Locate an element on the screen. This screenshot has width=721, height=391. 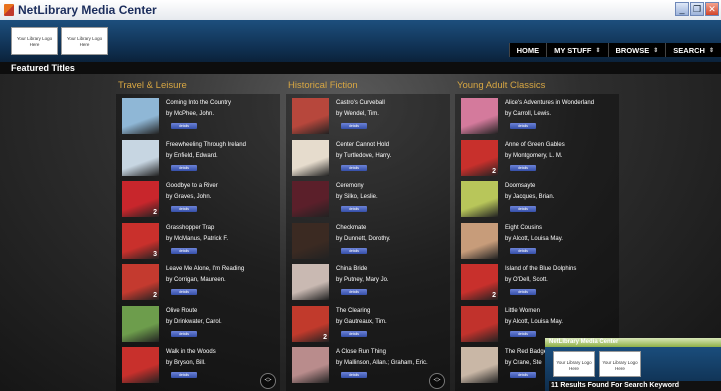
column-heading: Historical Fiction is located at coordinates (323, 85).